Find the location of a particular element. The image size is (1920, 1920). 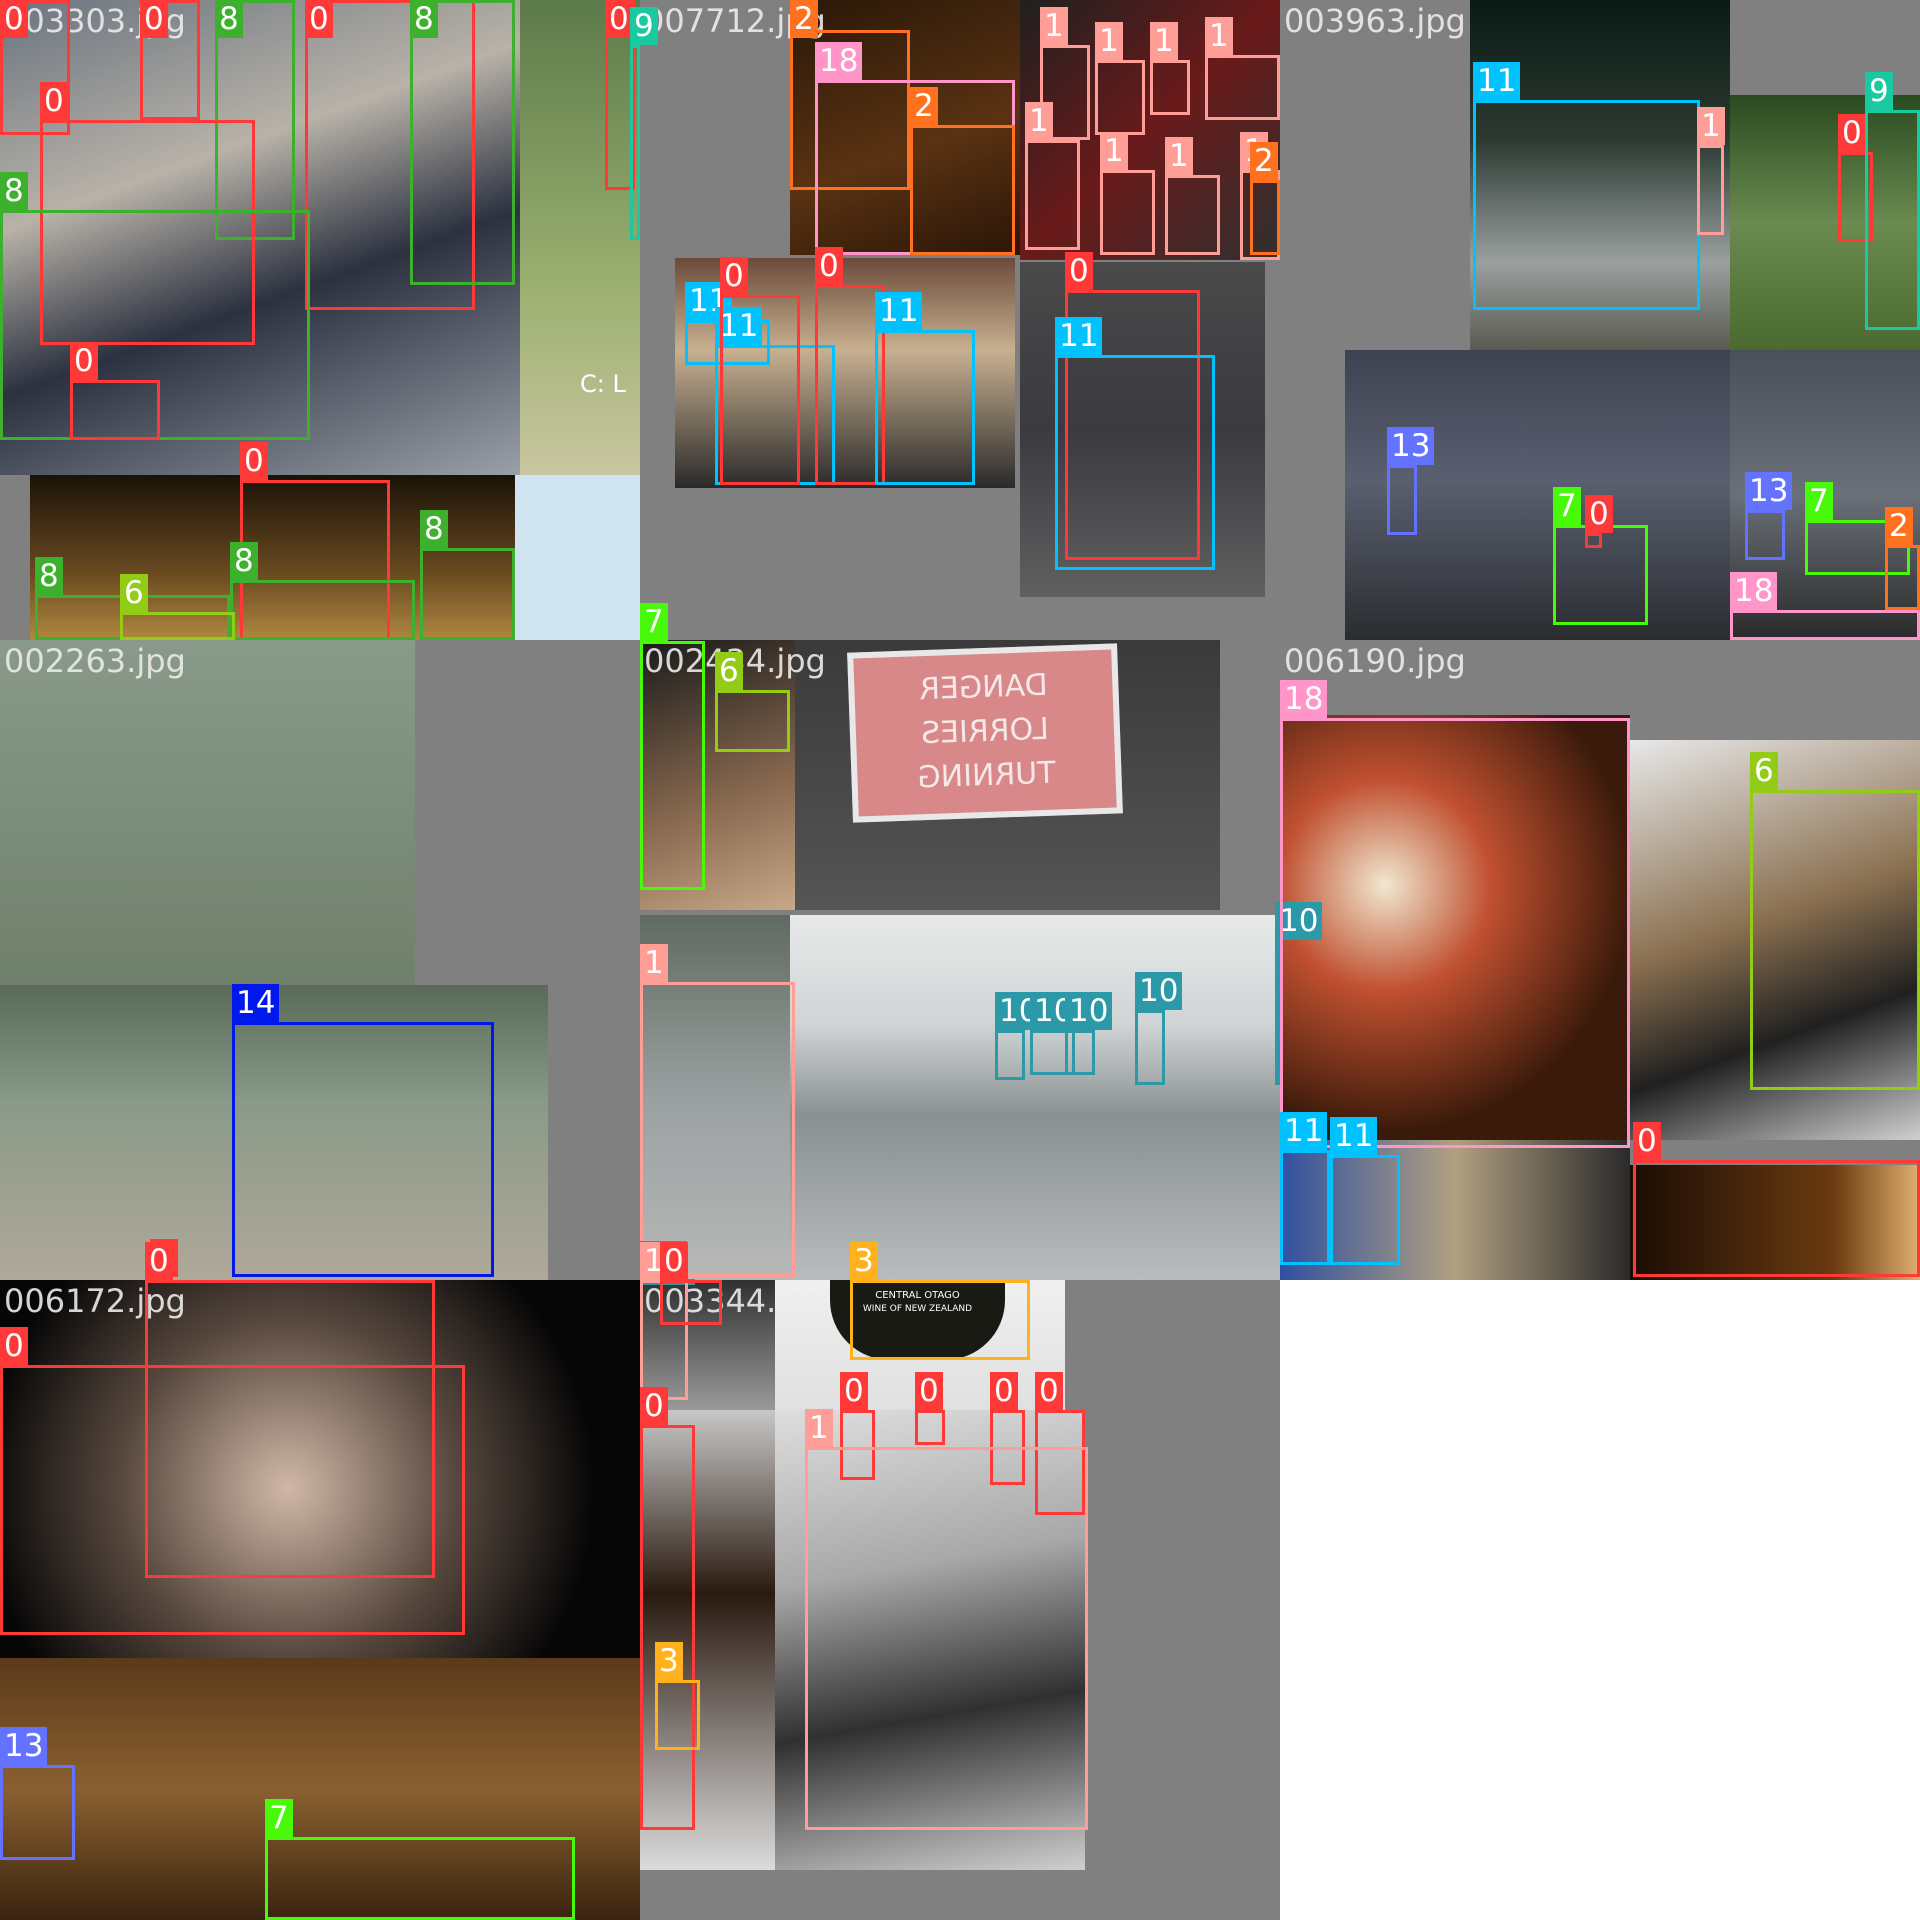

sign-text-2: LORRIES is located at coordinates (985, 731).